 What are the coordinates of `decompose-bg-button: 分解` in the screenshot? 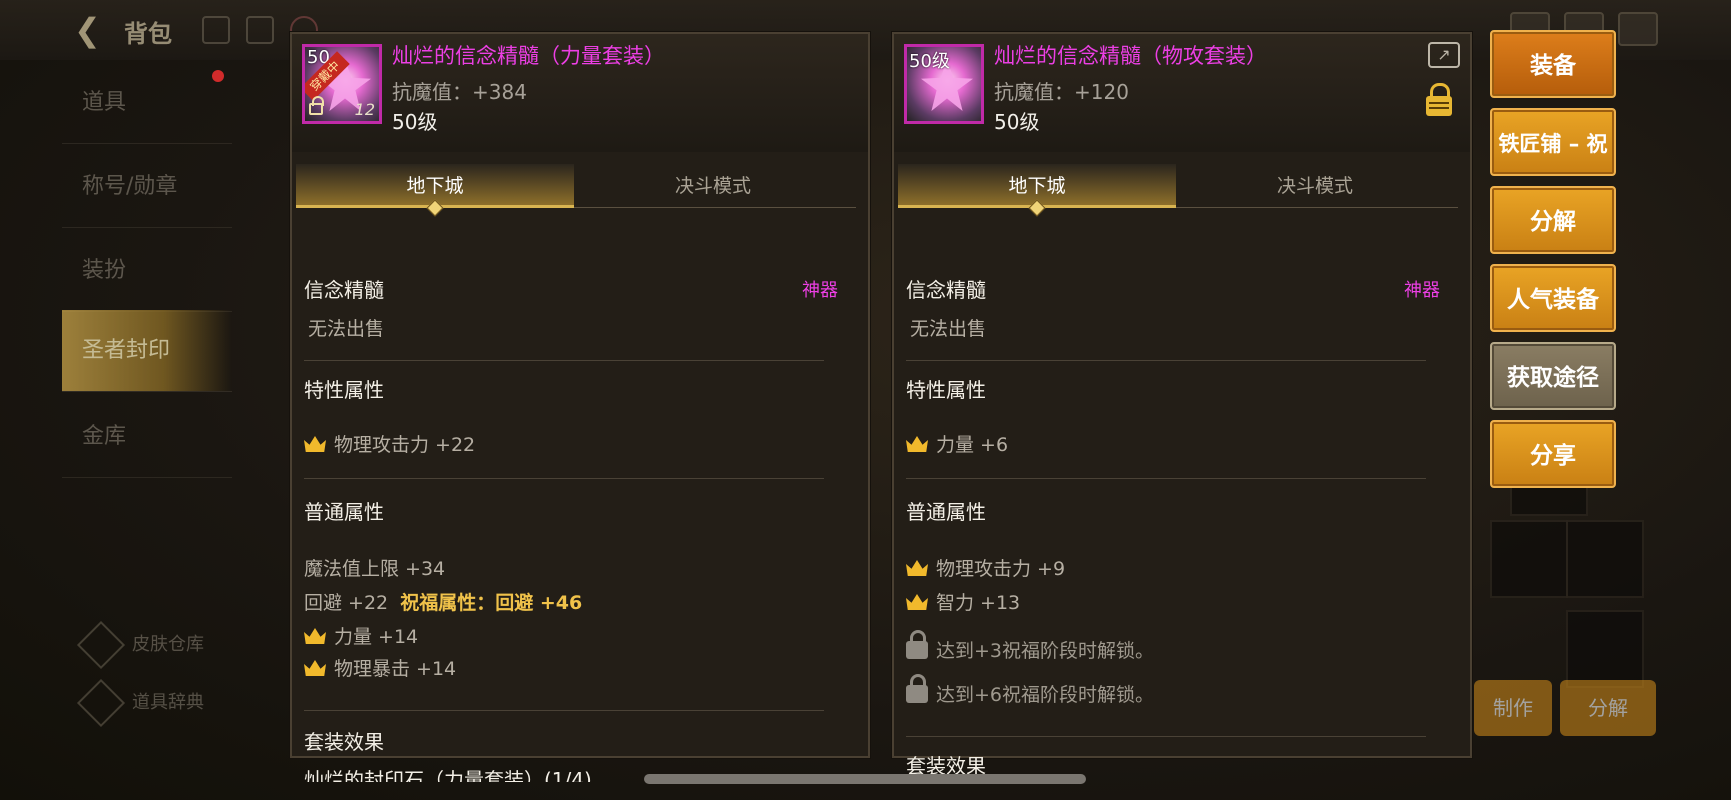 It's located at (1608, 708).